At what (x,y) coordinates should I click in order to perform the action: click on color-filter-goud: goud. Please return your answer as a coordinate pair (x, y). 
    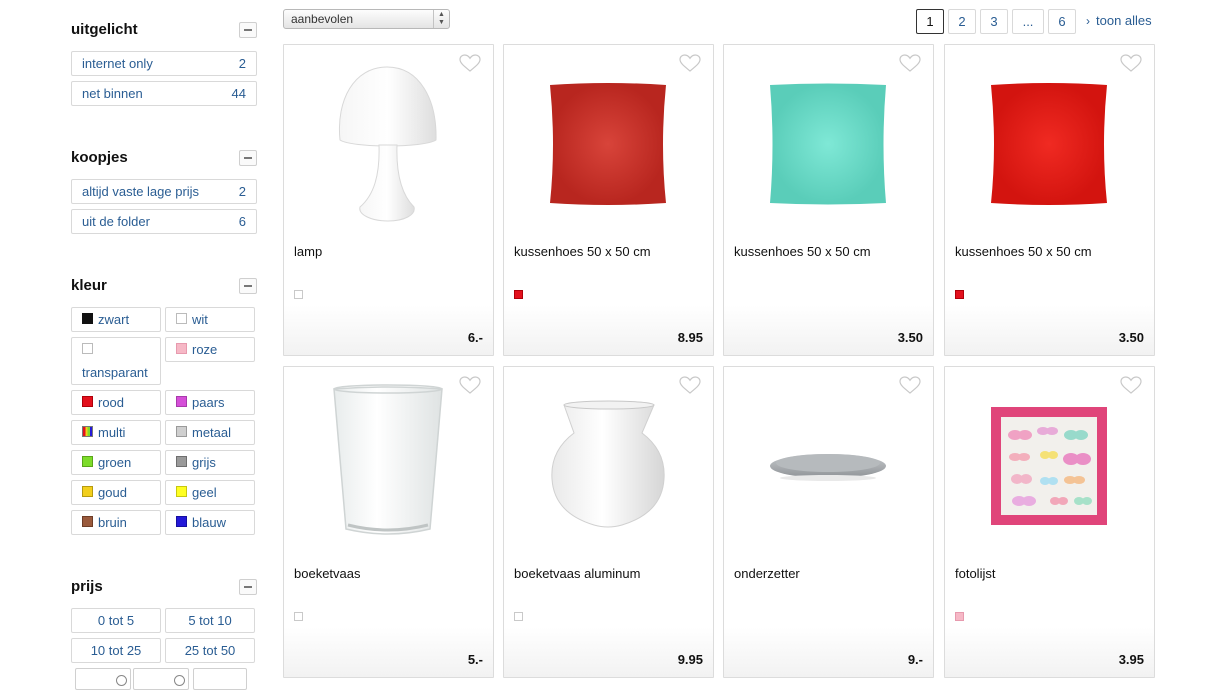
    Looking at the image, I should click on (116, 492).